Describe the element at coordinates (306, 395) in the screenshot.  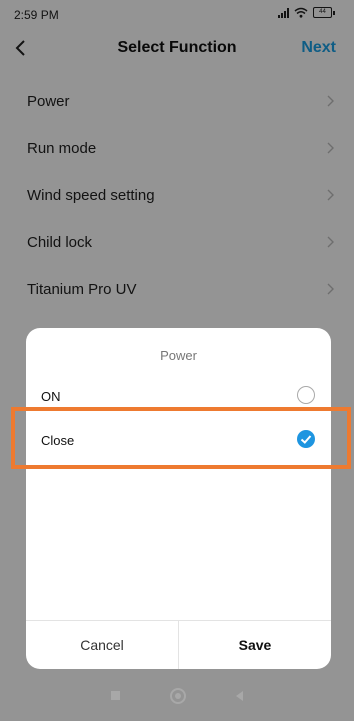
I see `radio-unselected-icon` at that location.